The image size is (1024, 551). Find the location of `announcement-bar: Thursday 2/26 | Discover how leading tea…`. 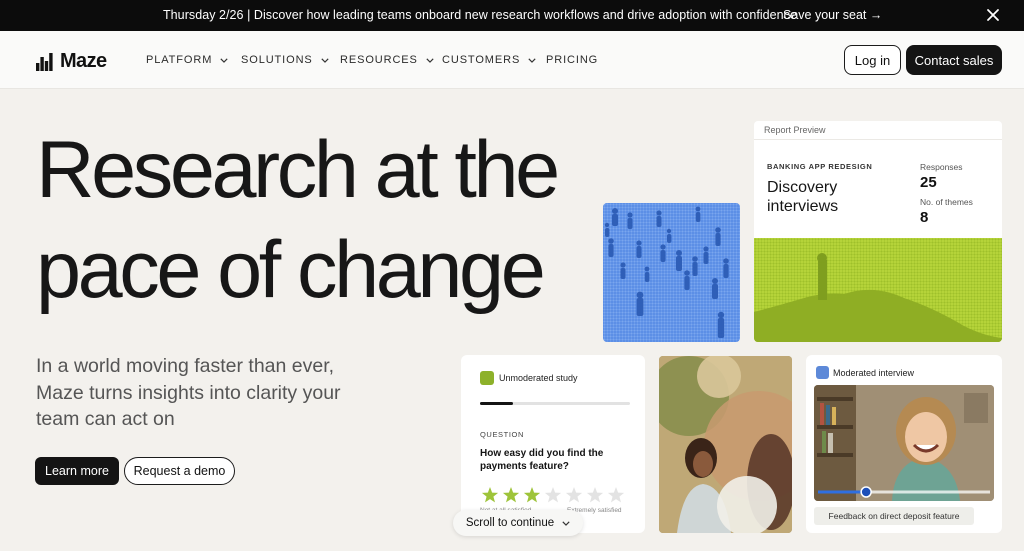

announcement-bar: Thursday 2/26 | Discover how leading tea… is located at coordinates (512, 15).